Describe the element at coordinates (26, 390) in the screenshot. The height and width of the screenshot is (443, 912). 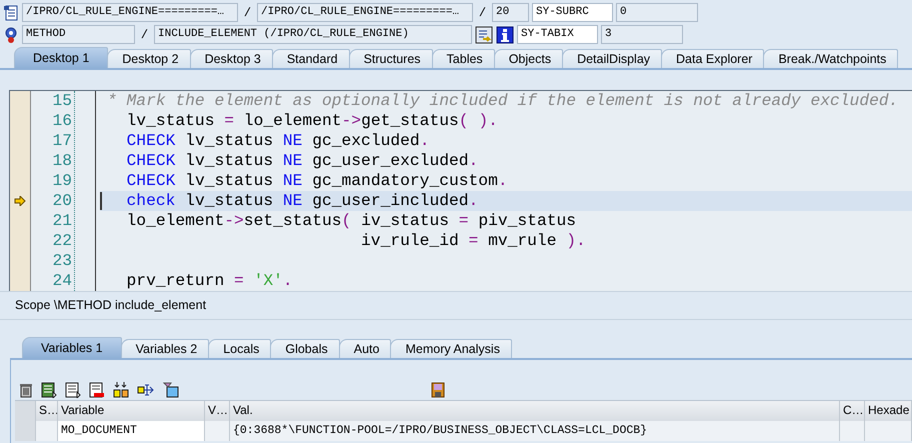
I see `trash-icon` at that location.